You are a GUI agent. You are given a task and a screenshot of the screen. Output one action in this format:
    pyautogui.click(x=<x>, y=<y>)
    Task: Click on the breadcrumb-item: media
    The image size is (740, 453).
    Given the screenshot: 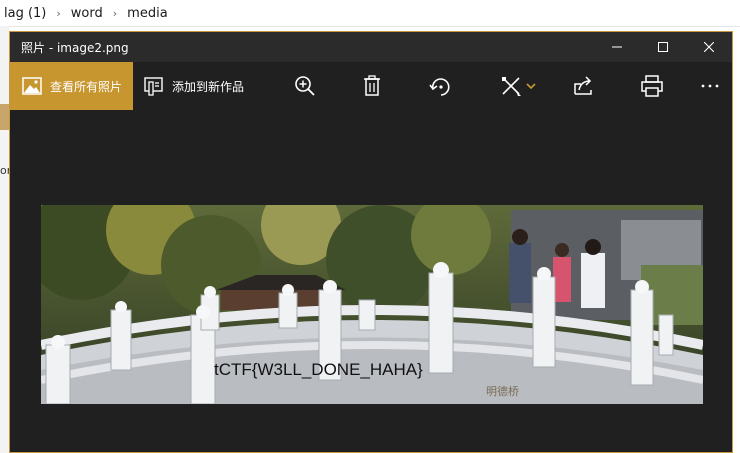 What is the action you would take?
    pyautogui.click(x=147, y=13)
    